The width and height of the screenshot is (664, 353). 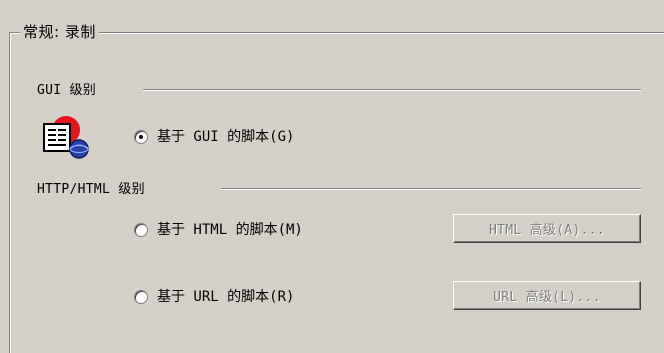 I want to click on gui-script-radio-label: 基于 GUI 的脚本(G), so click(x=226, y=137).